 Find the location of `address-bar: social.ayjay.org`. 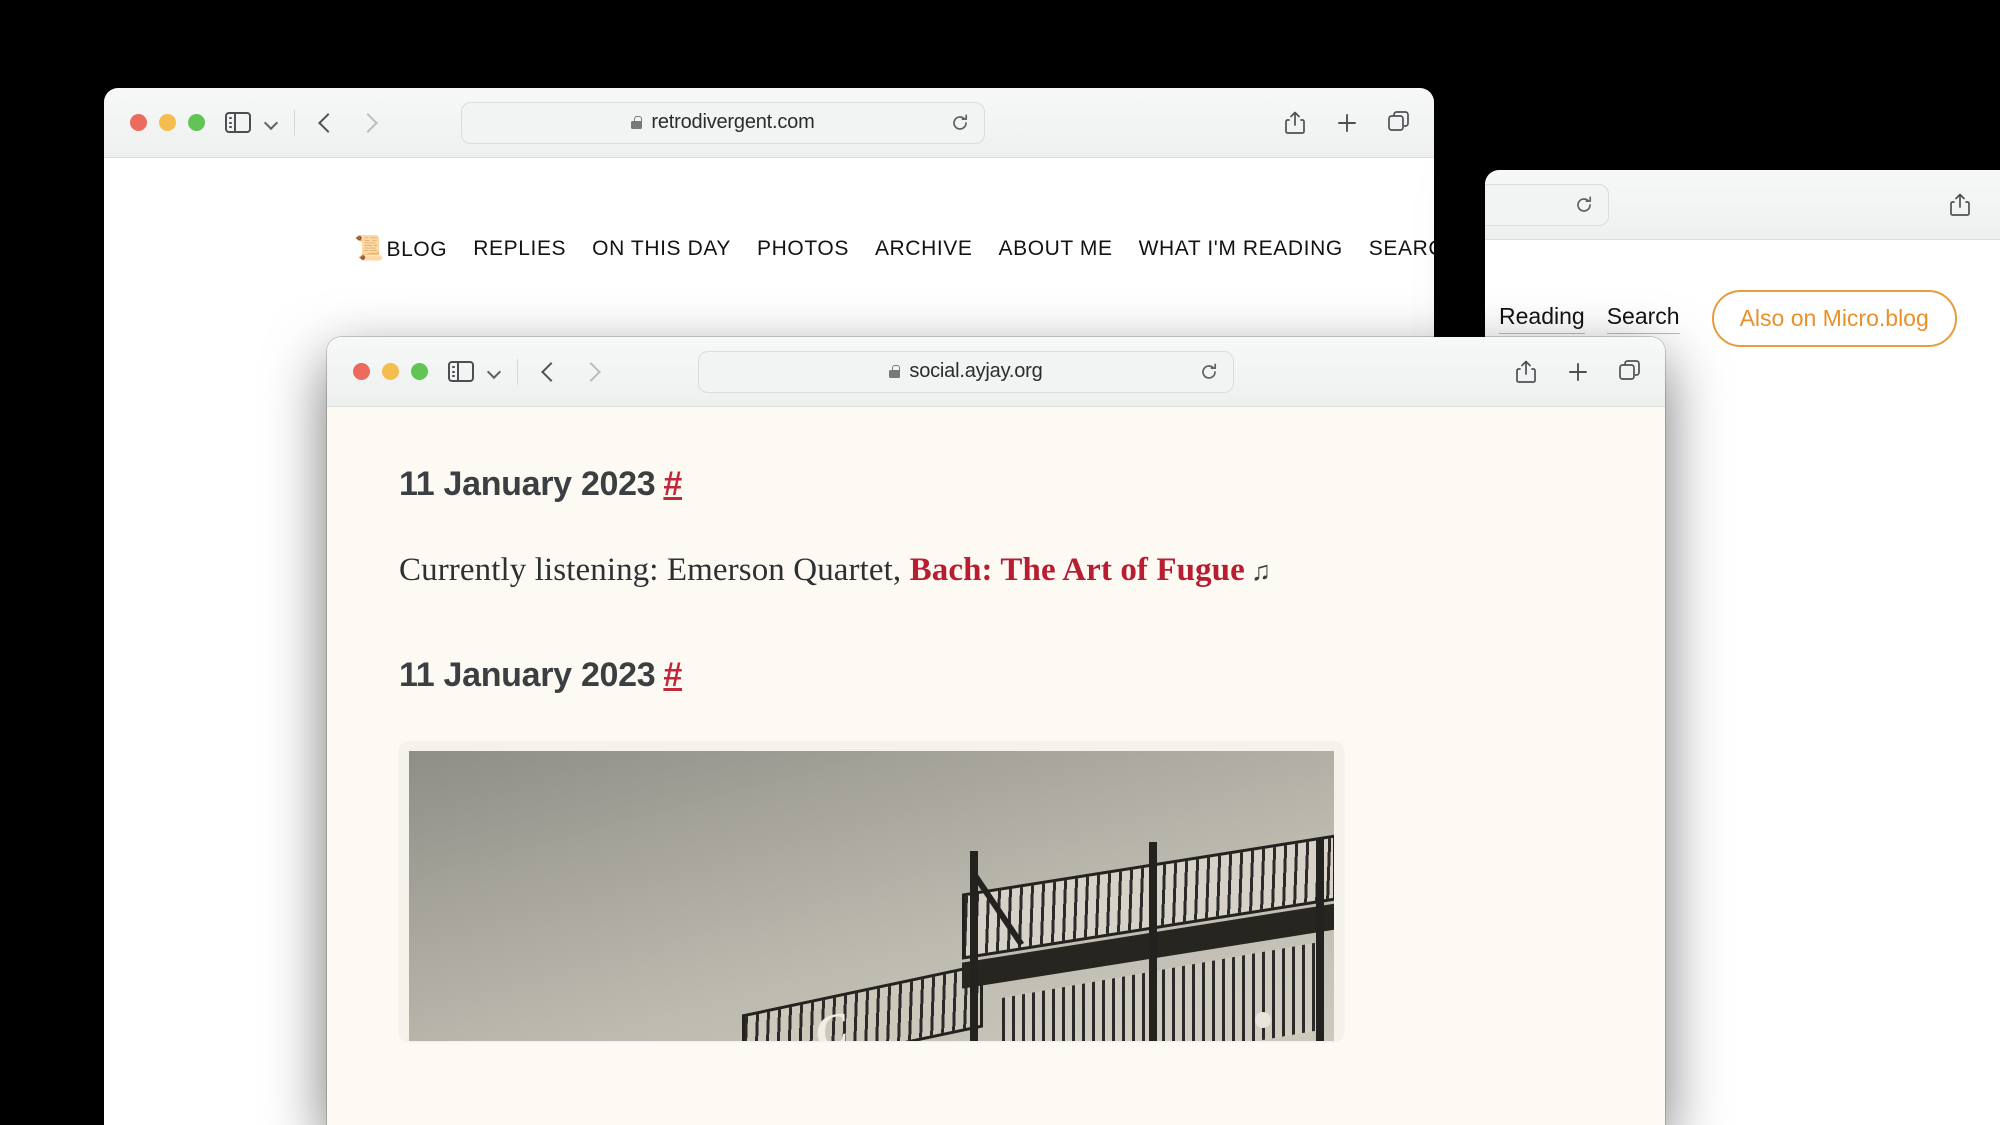

address-bar: social.ayjay.org is located at coordinates (966, 371).